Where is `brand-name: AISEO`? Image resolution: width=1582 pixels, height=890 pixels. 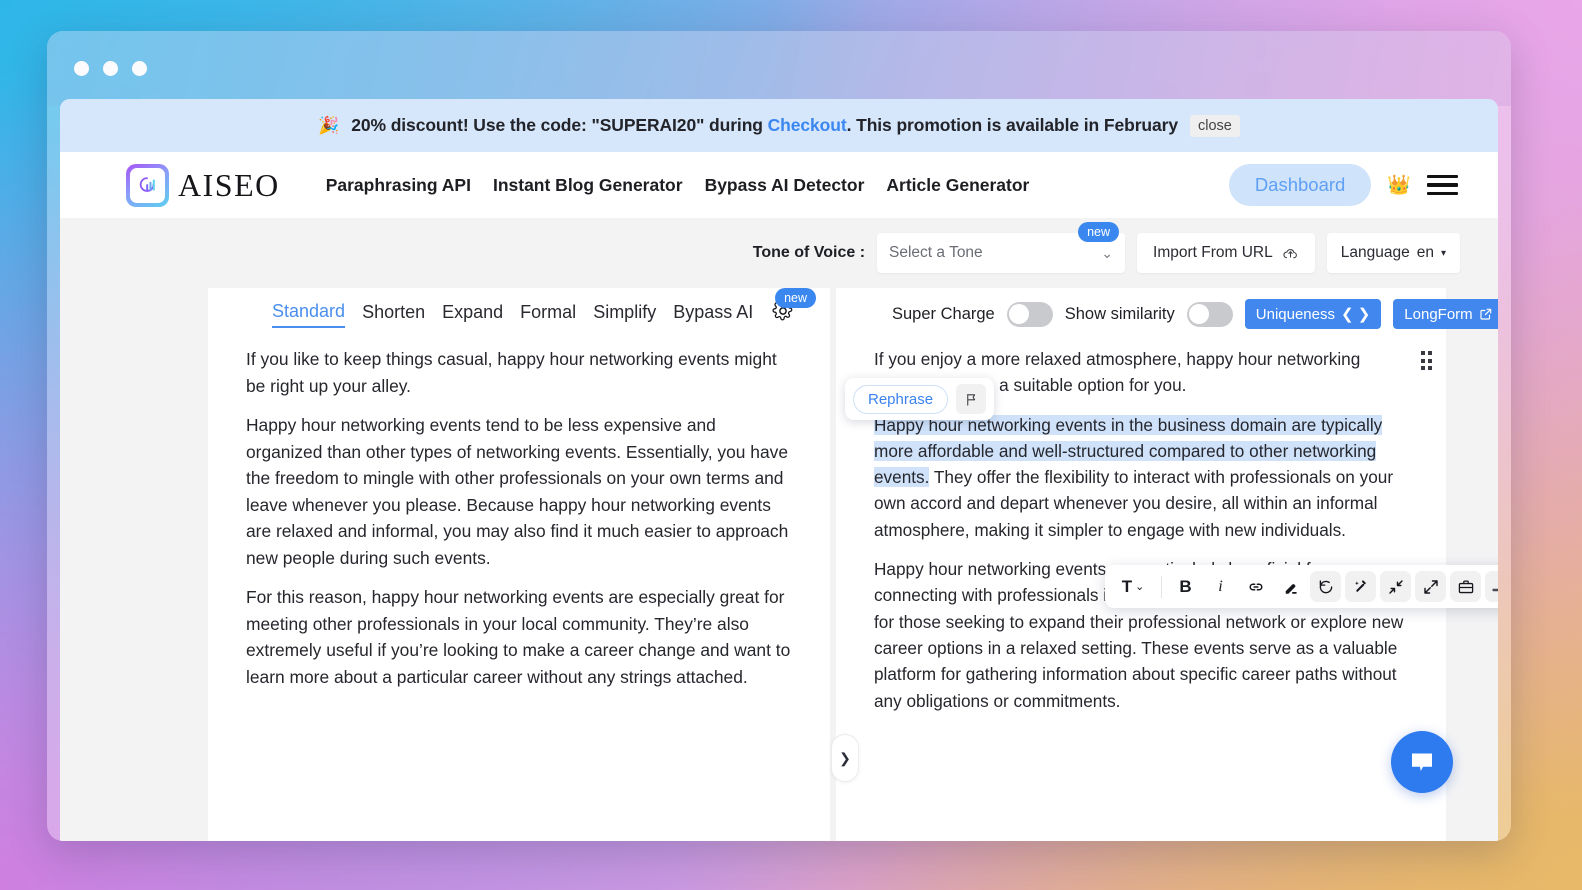
brand-name: AISEO is located at coordinates (229, 184).